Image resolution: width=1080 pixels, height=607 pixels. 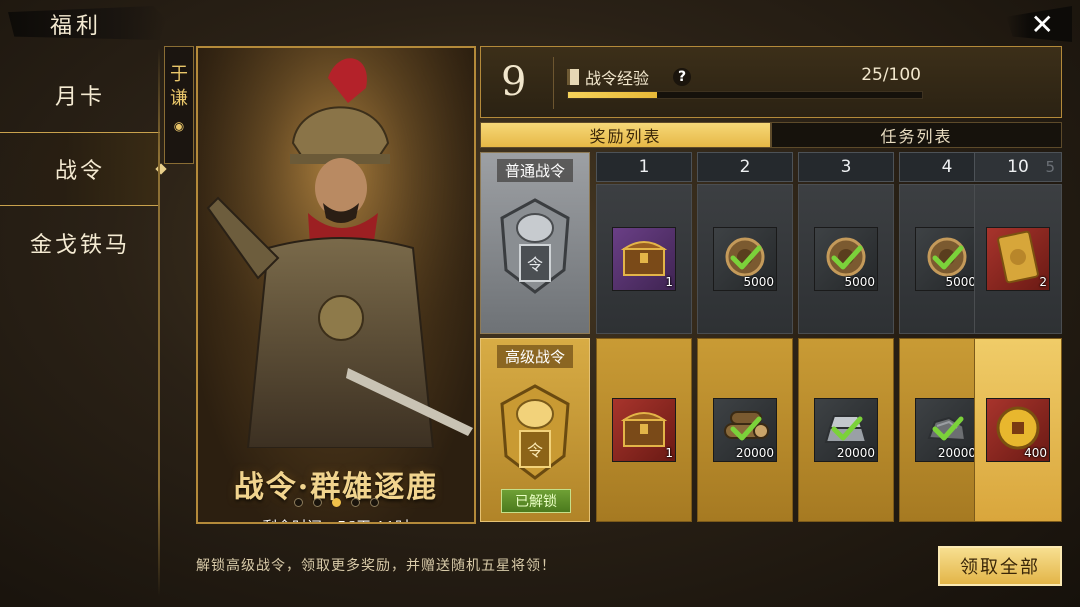 What do you see at coordinates (376, 566) in the screenshot?
I see `footer-note: 解锁高级战令，领取更多奖励，并赠送随机五星将领！` at bounding box center [376, 566].